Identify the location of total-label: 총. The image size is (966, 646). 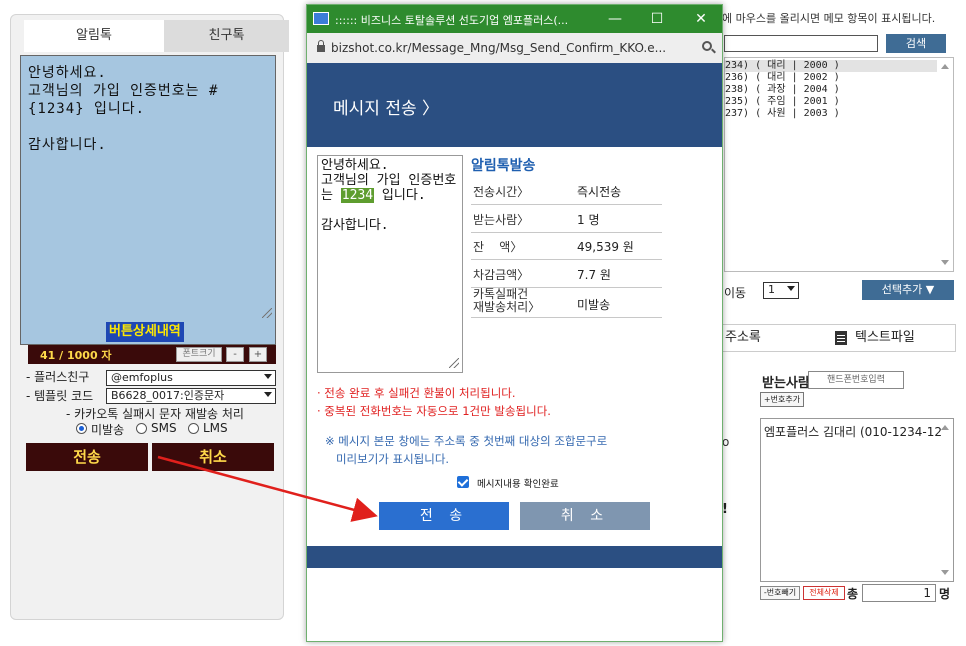
(853, 594).